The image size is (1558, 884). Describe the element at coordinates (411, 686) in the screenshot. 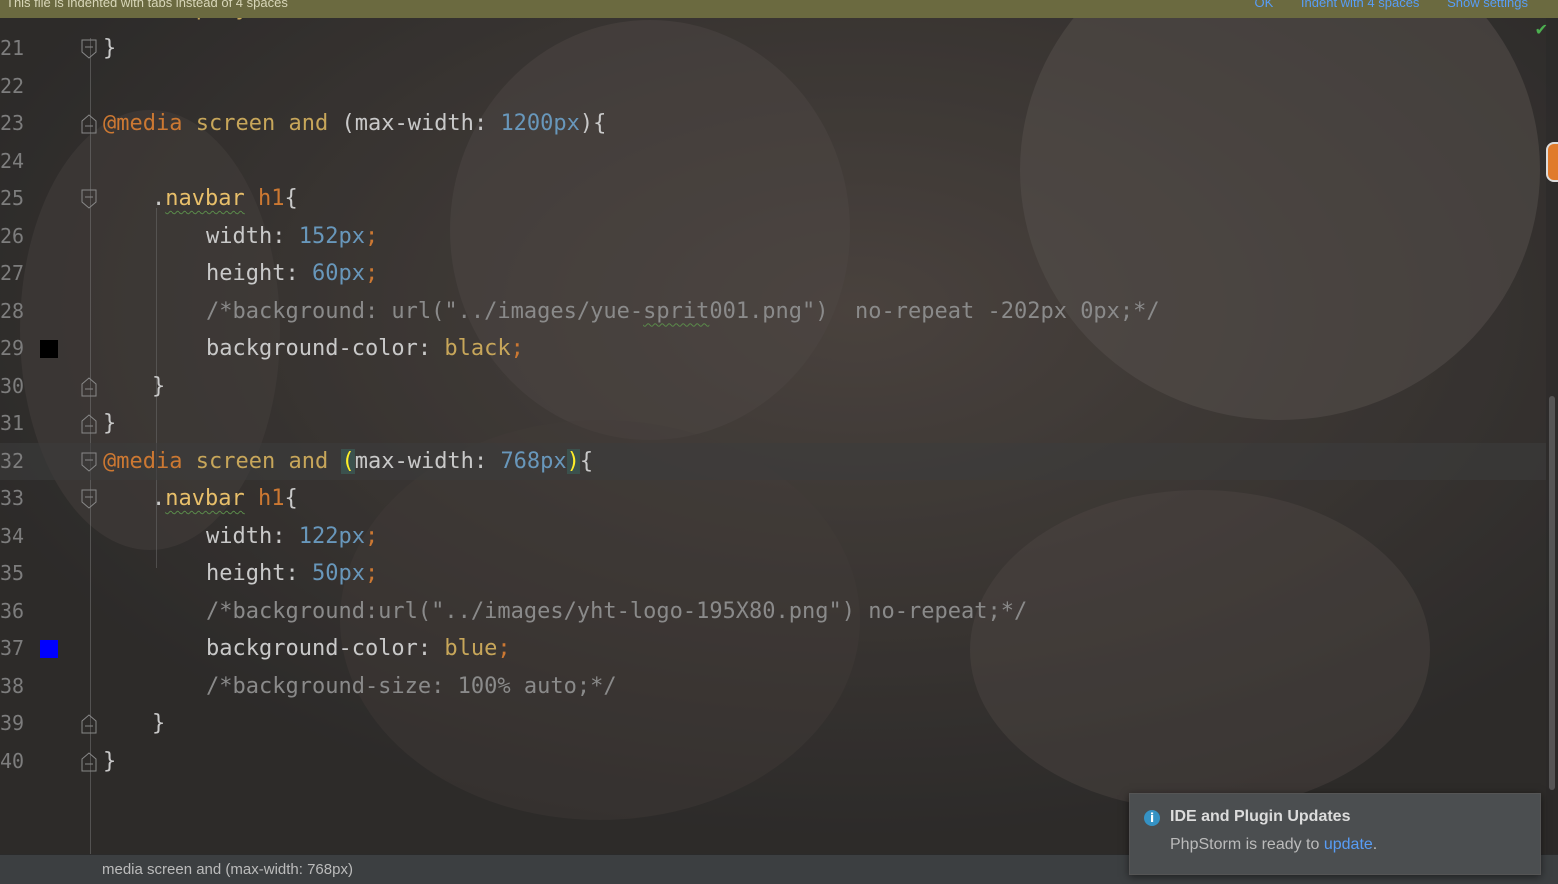

I see `code-comment: /*background-size: 100% auto;*/` at that location.